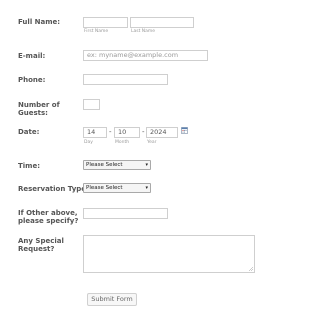 Image resolution: width=320 pixels, height=317 pixels. I want to click on time-select-value: Please Select, so click(104, 165).